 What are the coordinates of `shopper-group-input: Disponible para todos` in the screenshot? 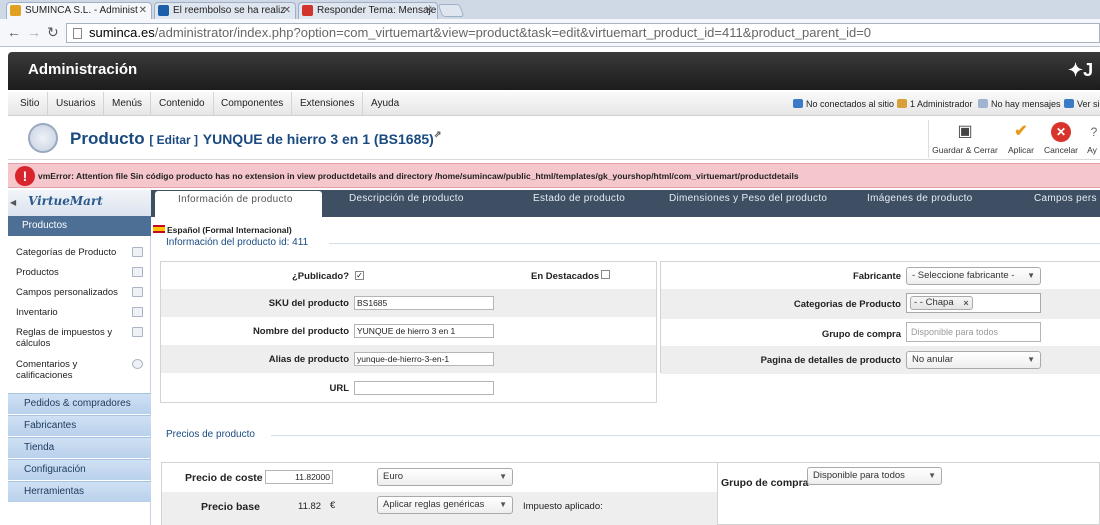 It's located at (973, 332).